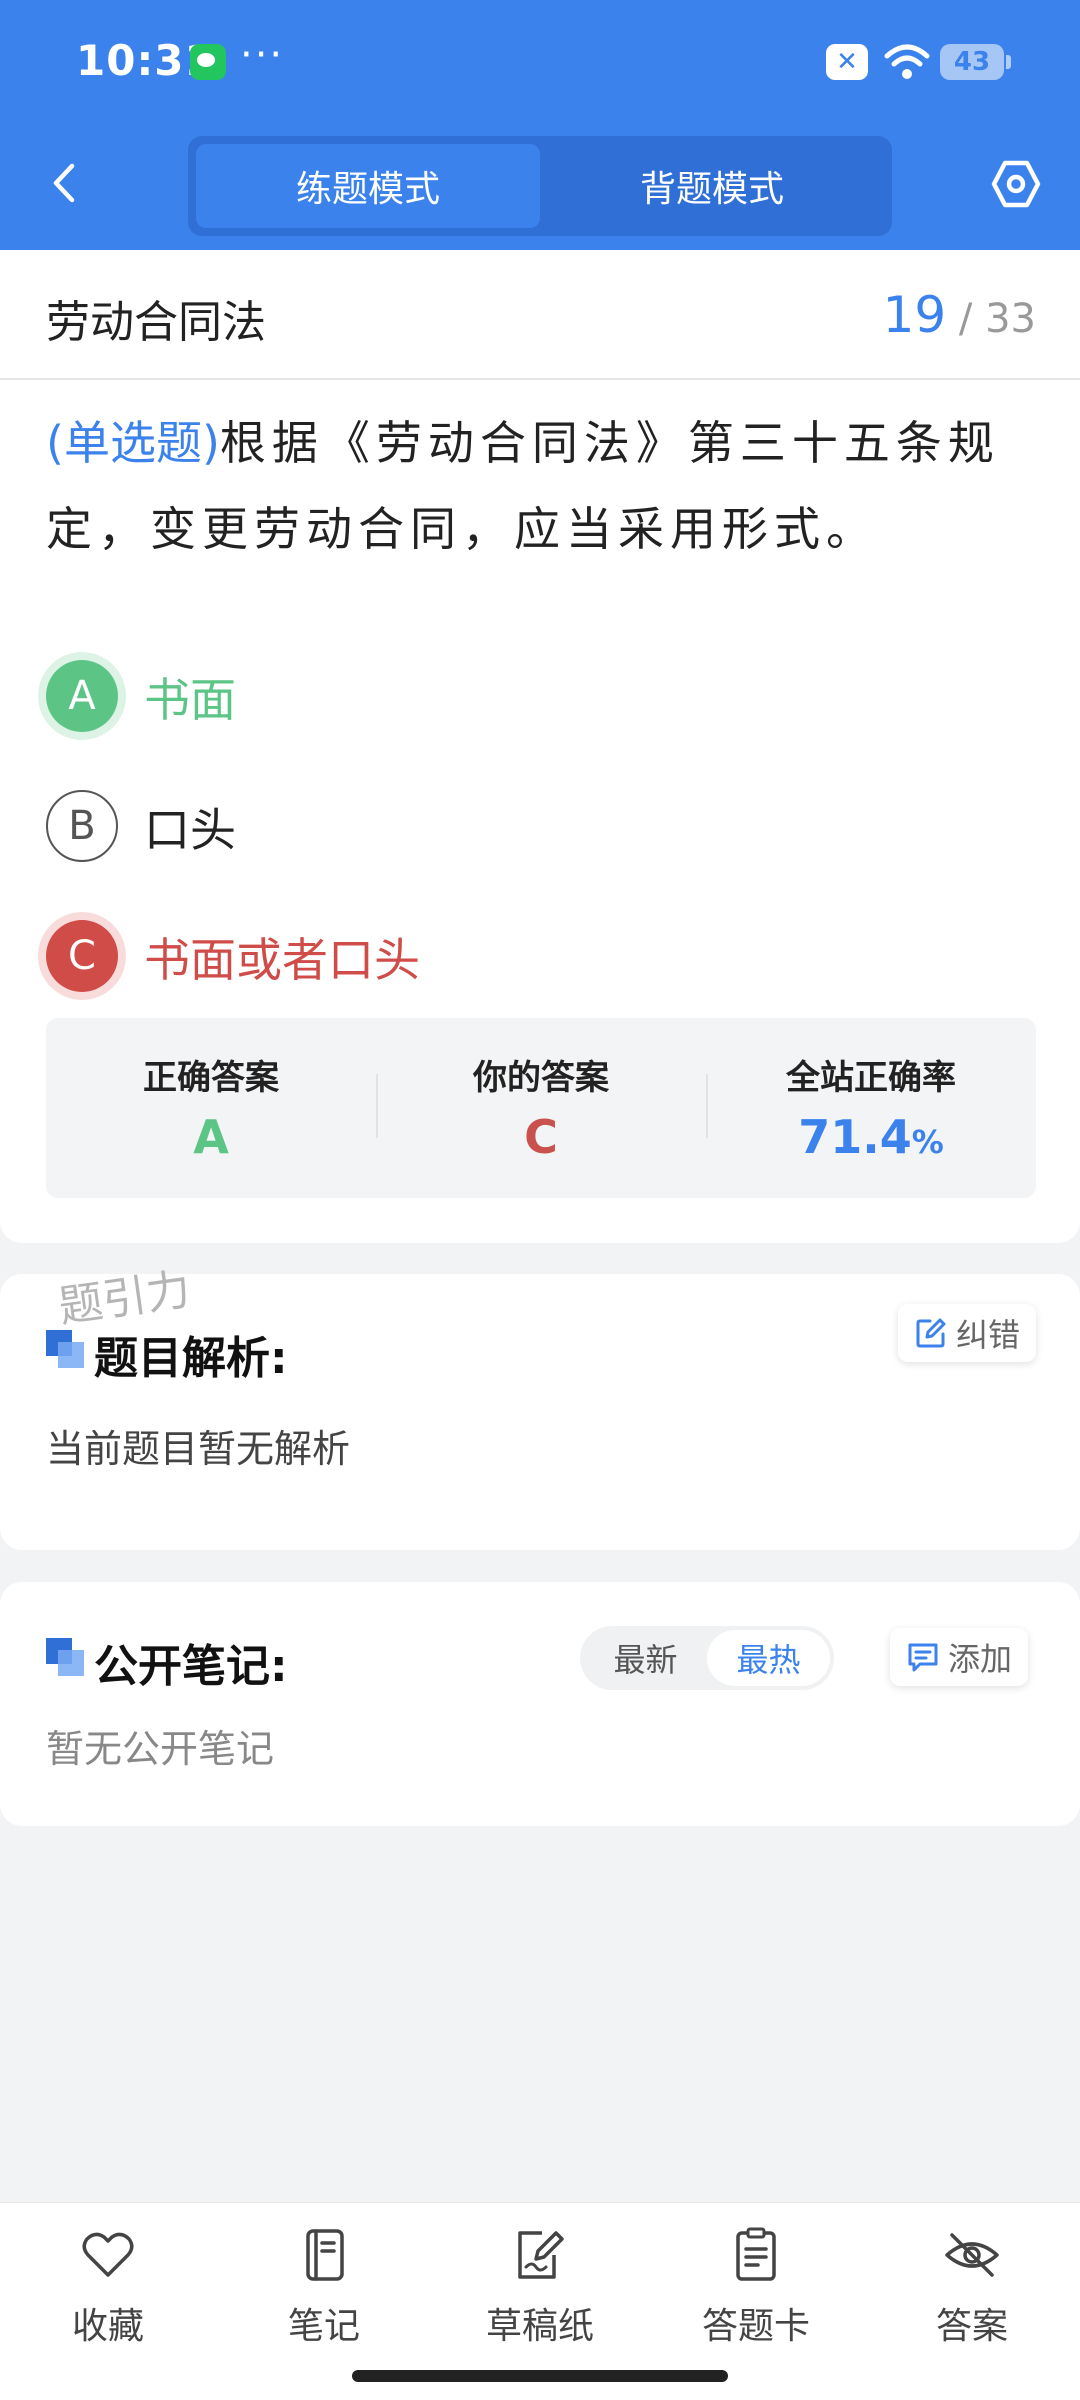  I want to click on report-error-label: 纠错, so click(988, 1335).